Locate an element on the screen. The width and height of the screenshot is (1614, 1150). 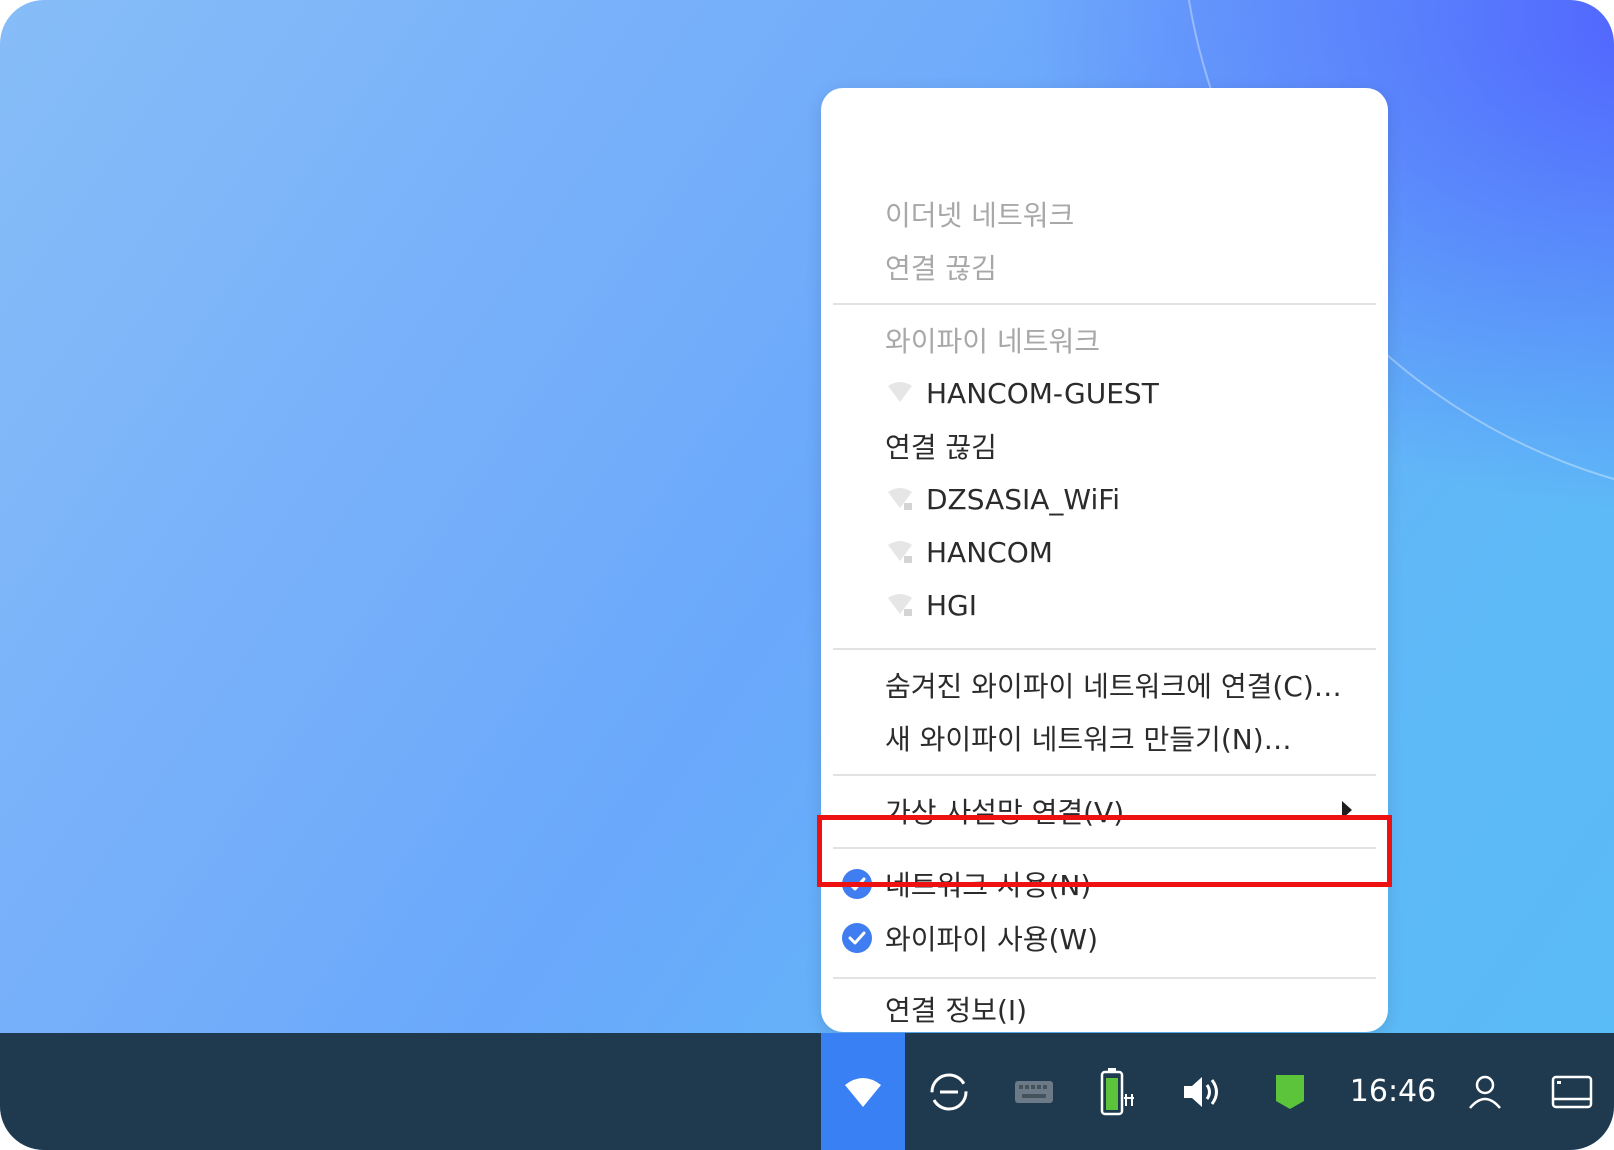
wifi-network-label: DZSASIA_WiFi is located at coordinates (1023, 499).